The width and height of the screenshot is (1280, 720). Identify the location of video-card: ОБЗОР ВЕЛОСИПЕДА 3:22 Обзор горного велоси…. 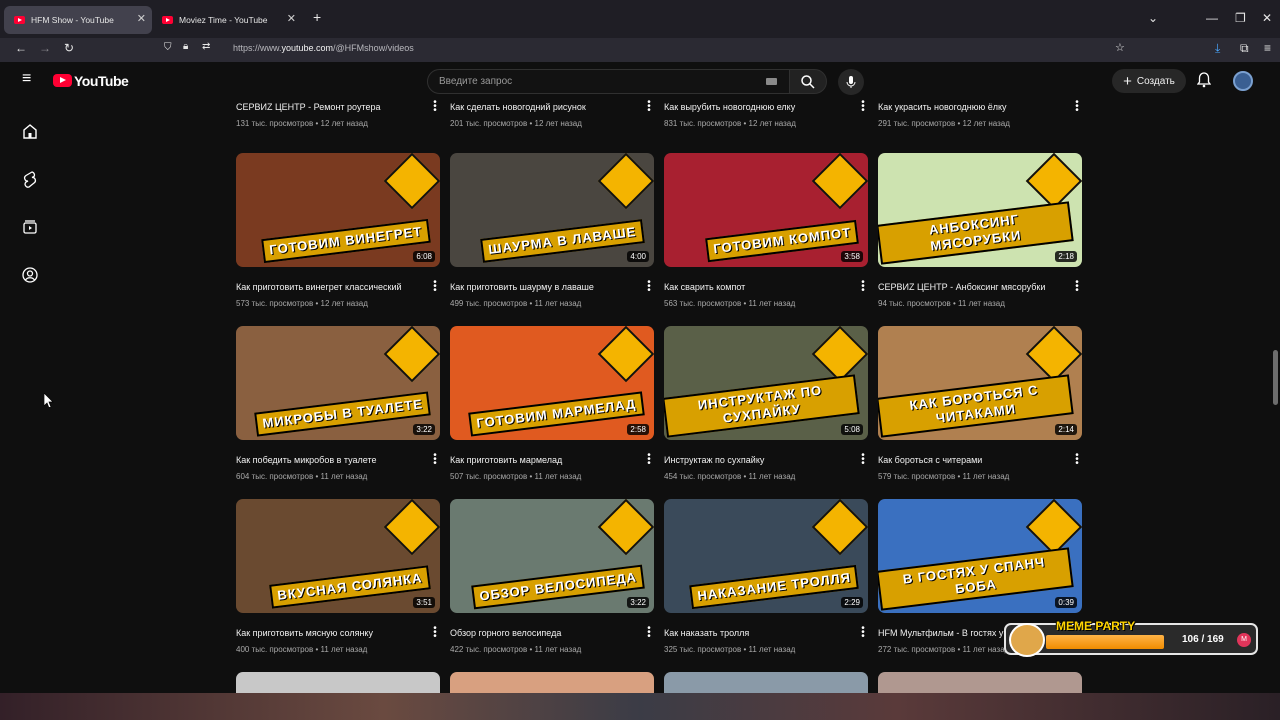
(552, 576).